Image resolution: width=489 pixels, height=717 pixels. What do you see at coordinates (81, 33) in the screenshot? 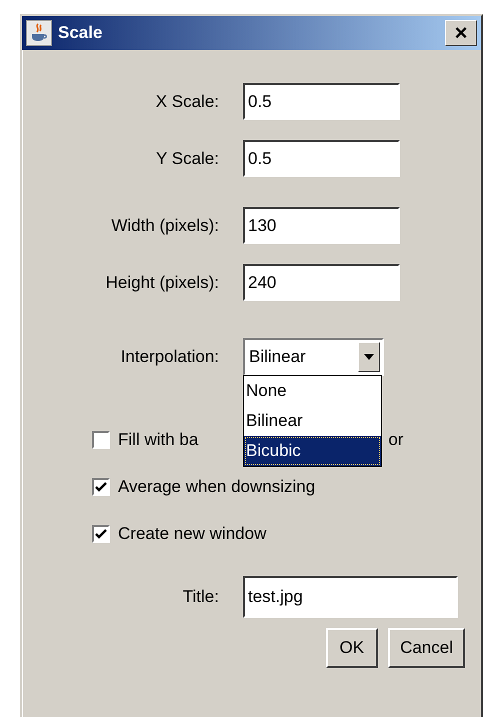
I see `window-title: Scale` at bounding box center [81, 33].